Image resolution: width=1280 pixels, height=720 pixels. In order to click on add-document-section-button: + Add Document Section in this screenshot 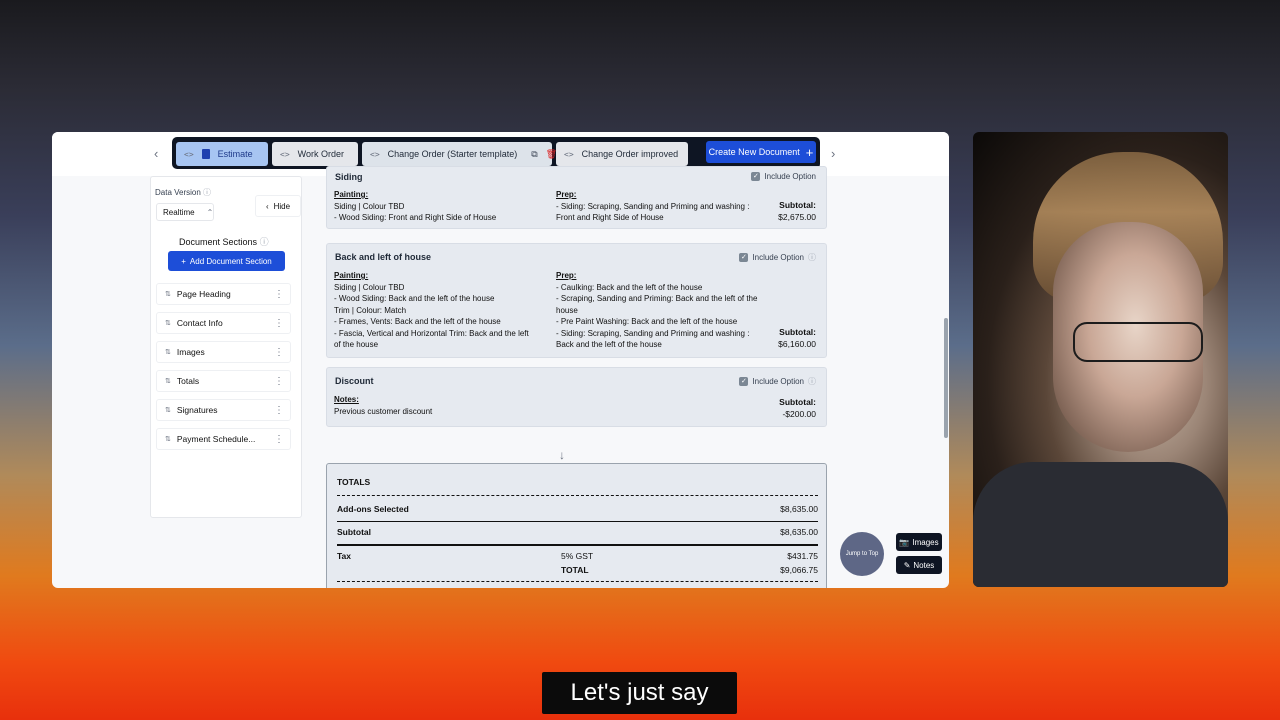, I will do `click(226, 261)`.